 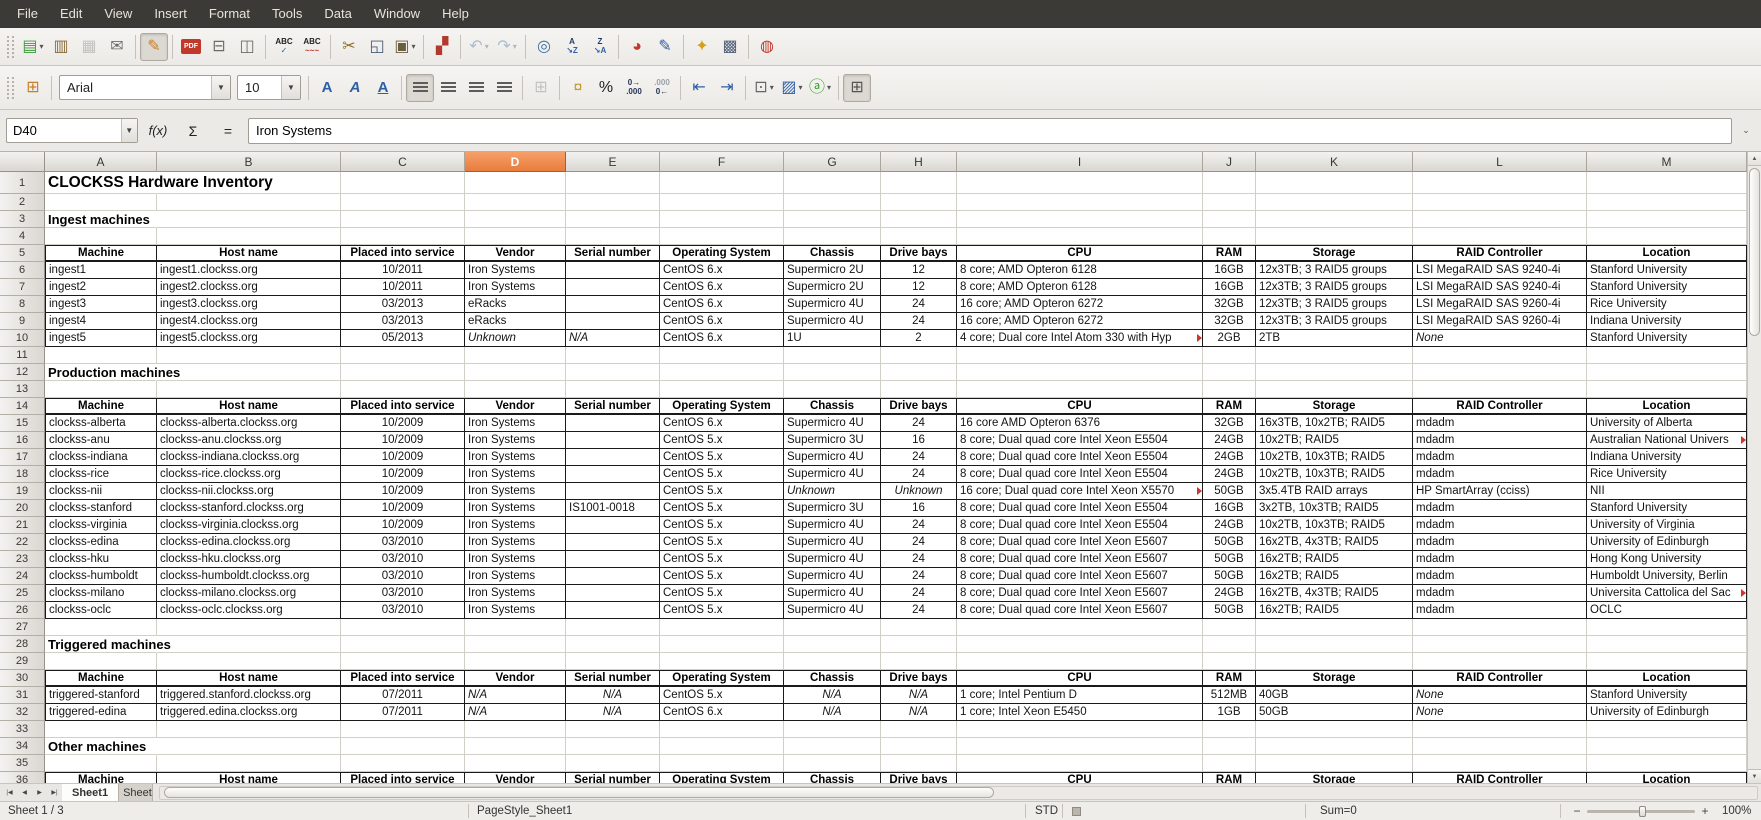 I want to click on export-pdf-button: PDF, so click(x=191, y=47).